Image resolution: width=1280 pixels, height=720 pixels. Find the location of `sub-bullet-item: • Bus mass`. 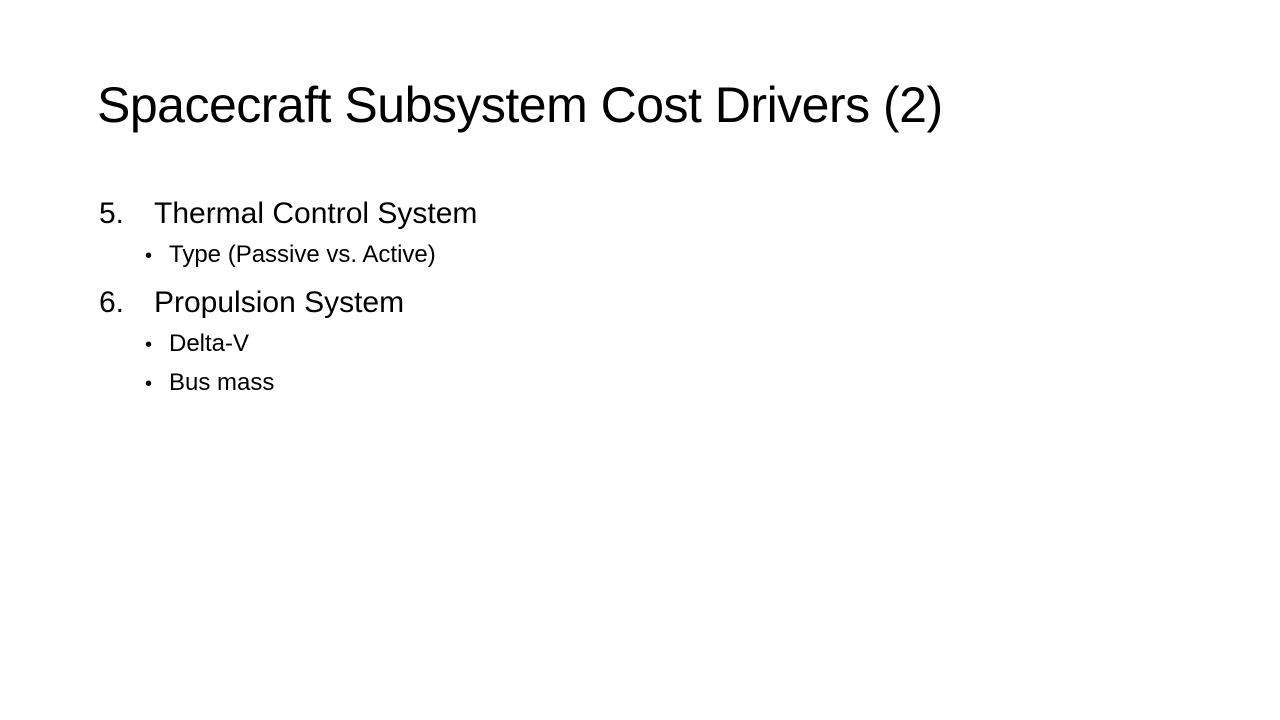

sub-bullet-item: • Bus mass is located at coordinates (639, 383).